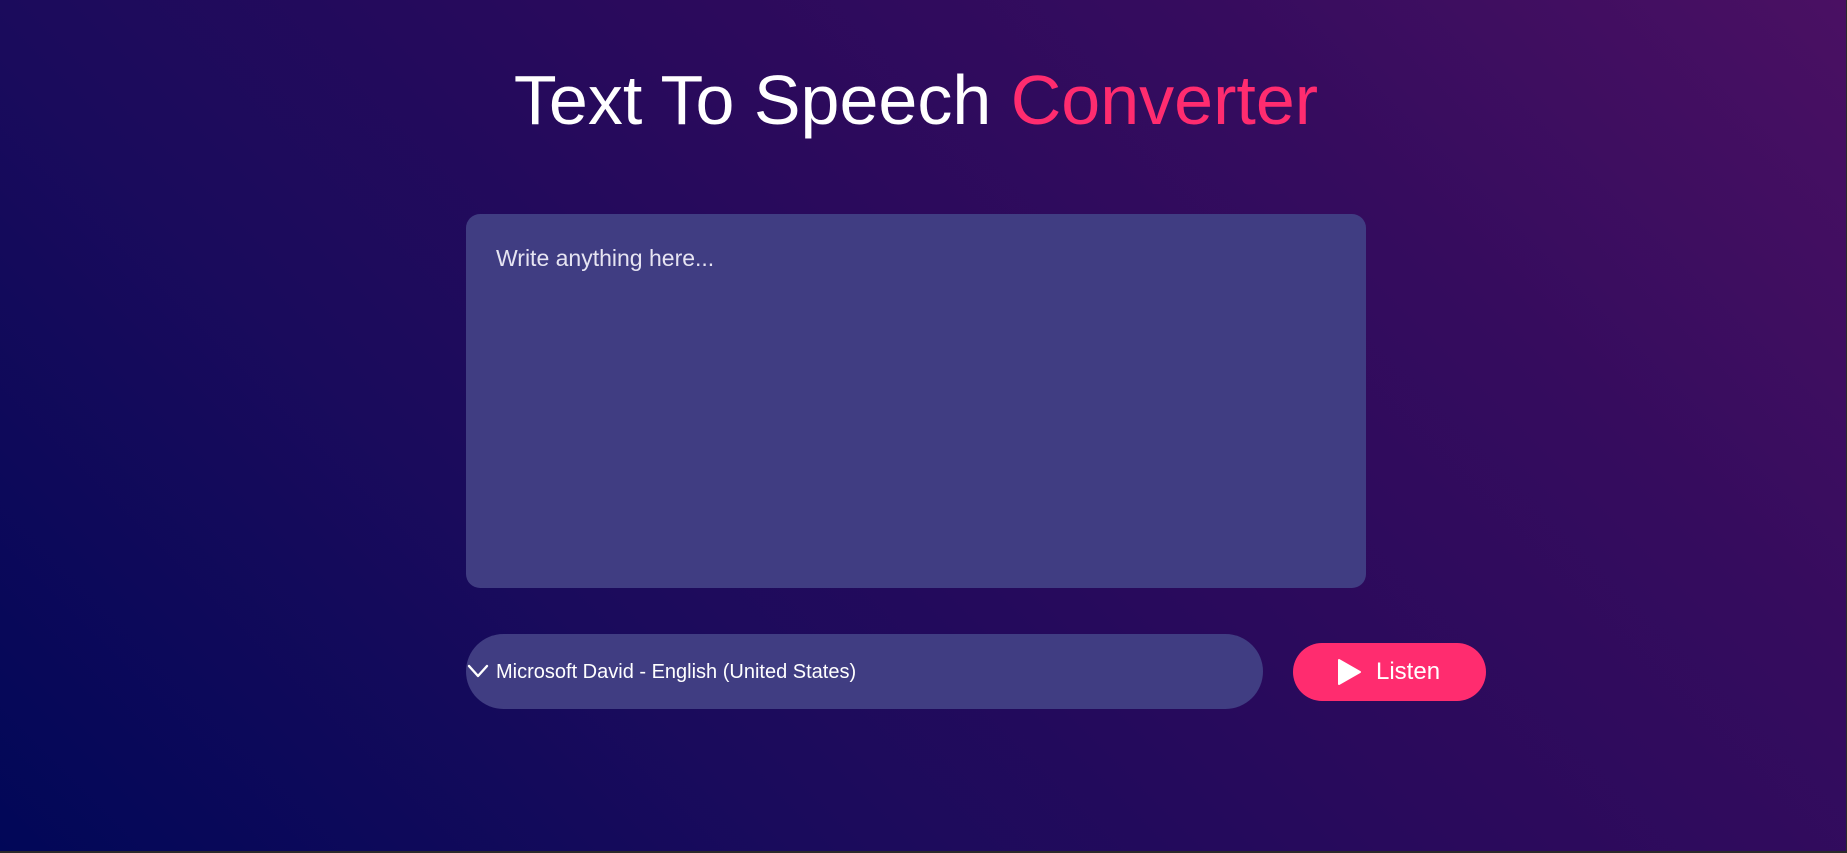 The height and width of the screenshot is (853, 1847). I want to click on play-icon, so click(1349, 672).